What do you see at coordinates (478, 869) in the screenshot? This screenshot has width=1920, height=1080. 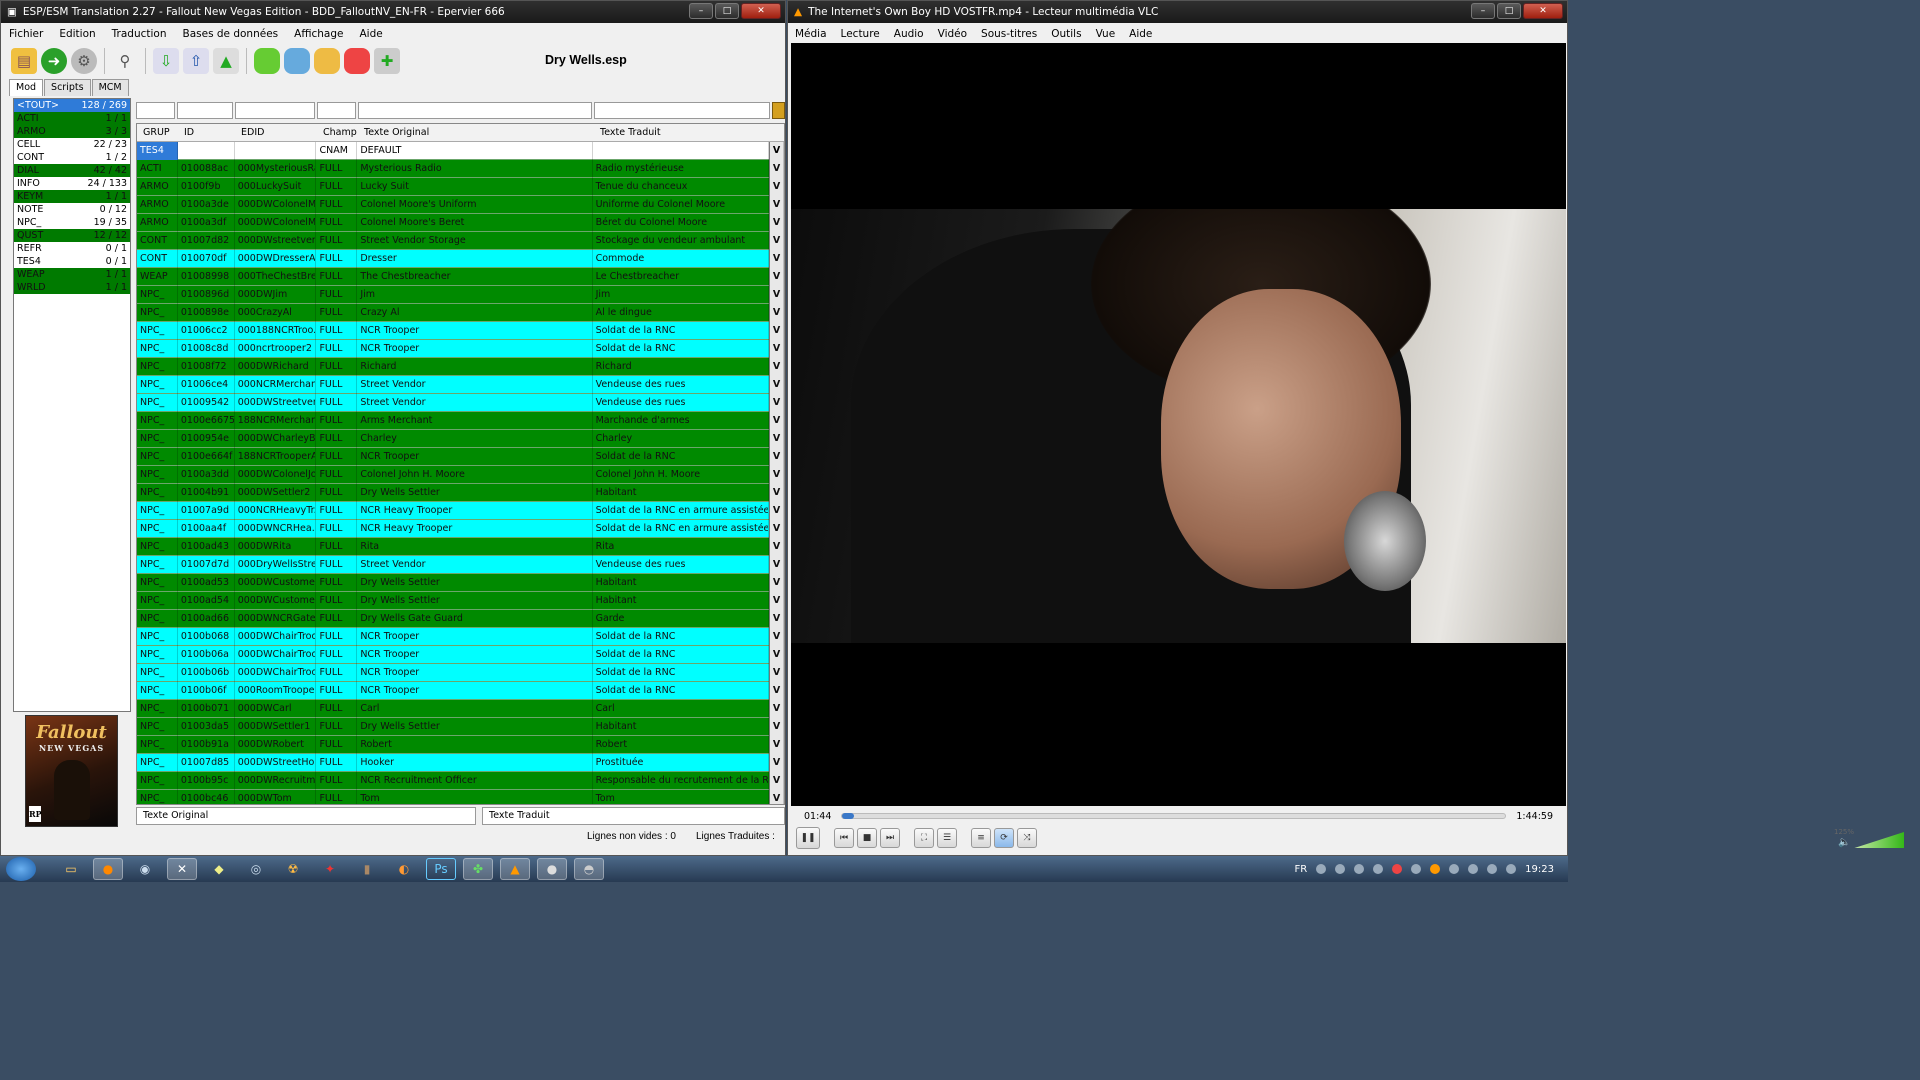 I see `clover-icon: ✤` at bounding box center [478, 869].